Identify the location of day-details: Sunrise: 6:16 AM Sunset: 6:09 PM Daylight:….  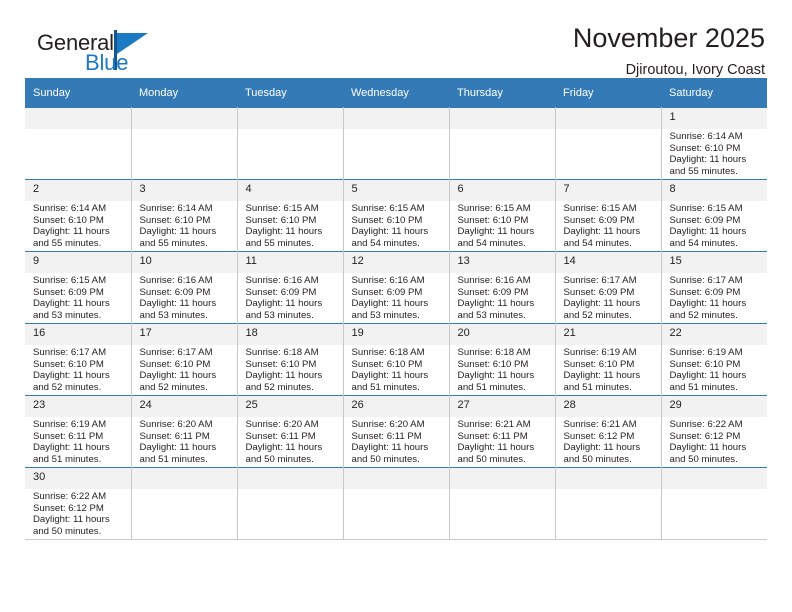
(184, 297).